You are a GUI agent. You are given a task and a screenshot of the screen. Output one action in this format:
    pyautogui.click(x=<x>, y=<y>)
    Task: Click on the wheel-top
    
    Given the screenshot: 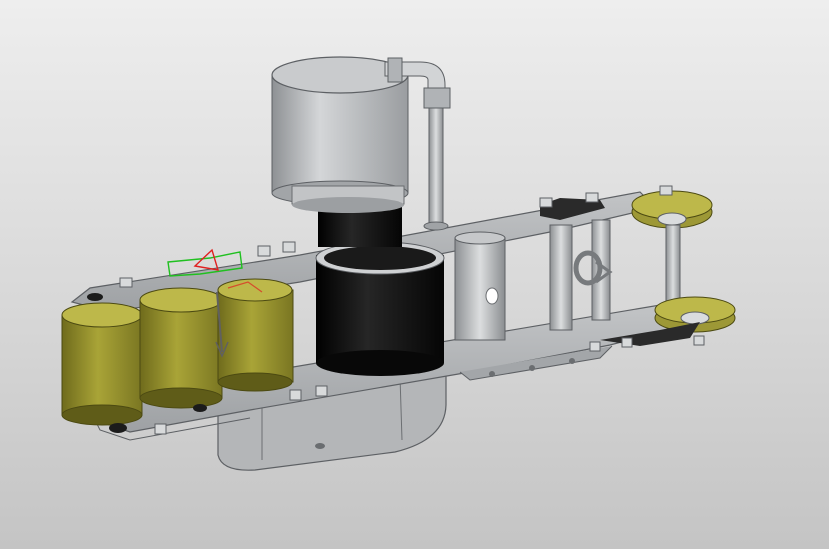 What is the action you would take?
    pyautogui.click(x=672, y=209)
    